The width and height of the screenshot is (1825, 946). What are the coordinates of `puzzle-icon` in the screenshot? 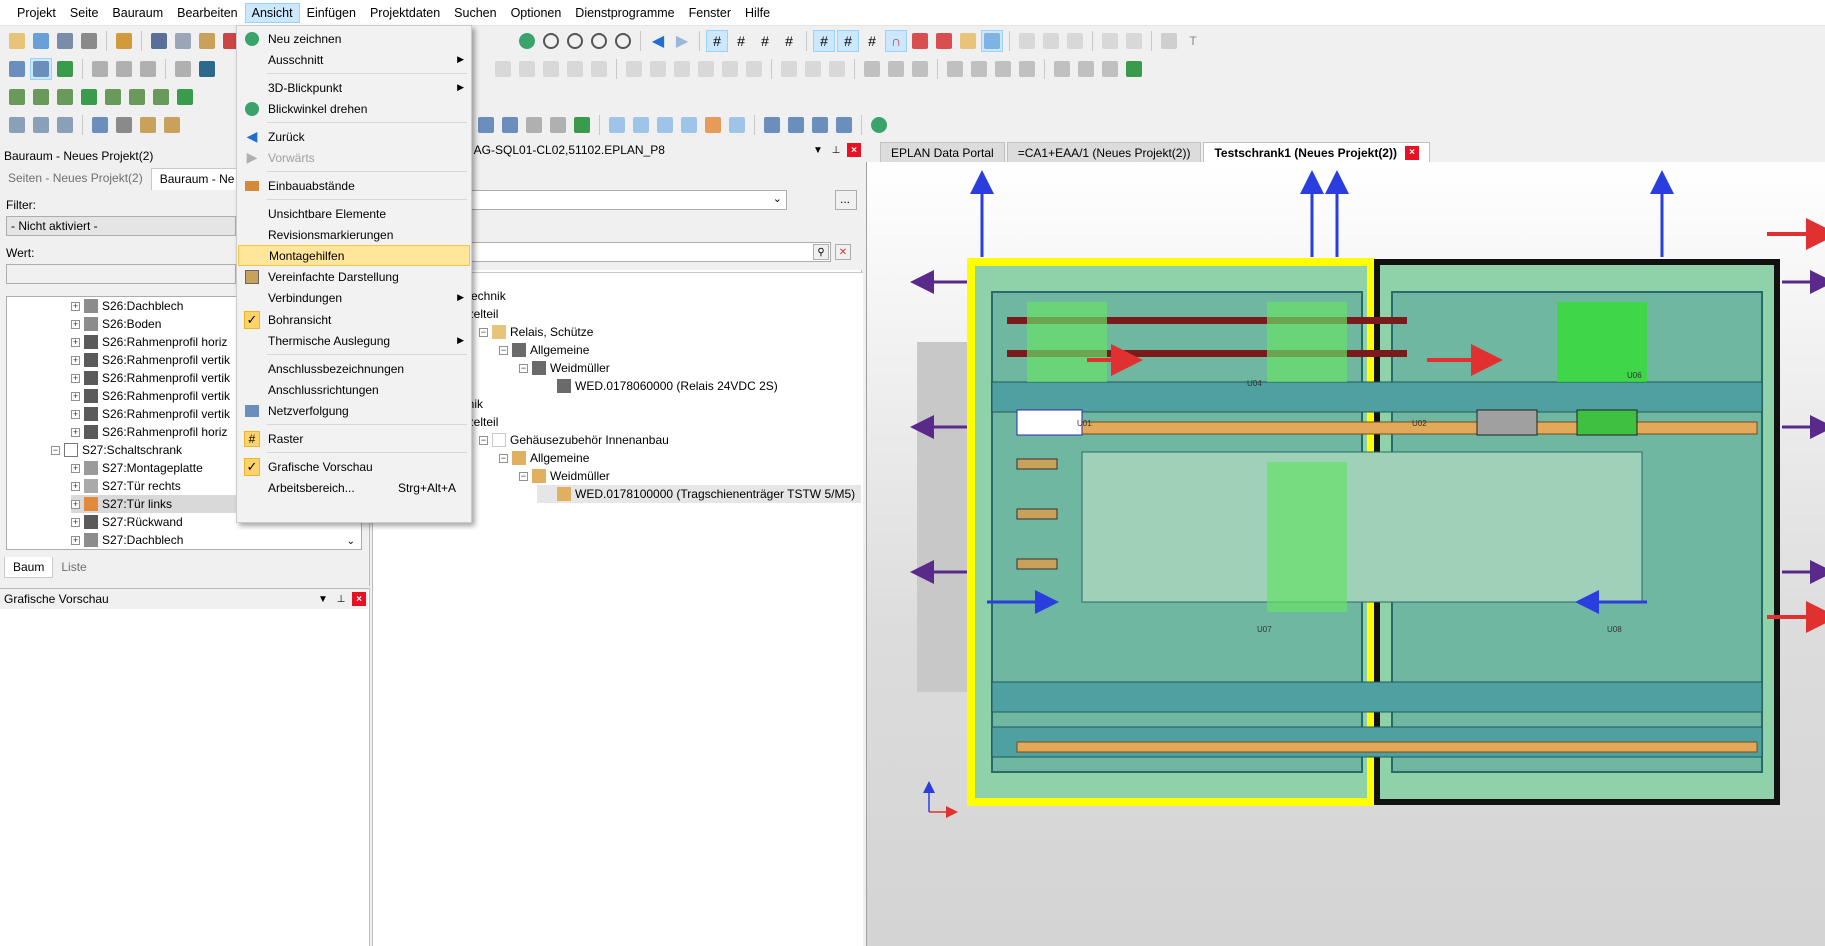 It's located at (65, 69).